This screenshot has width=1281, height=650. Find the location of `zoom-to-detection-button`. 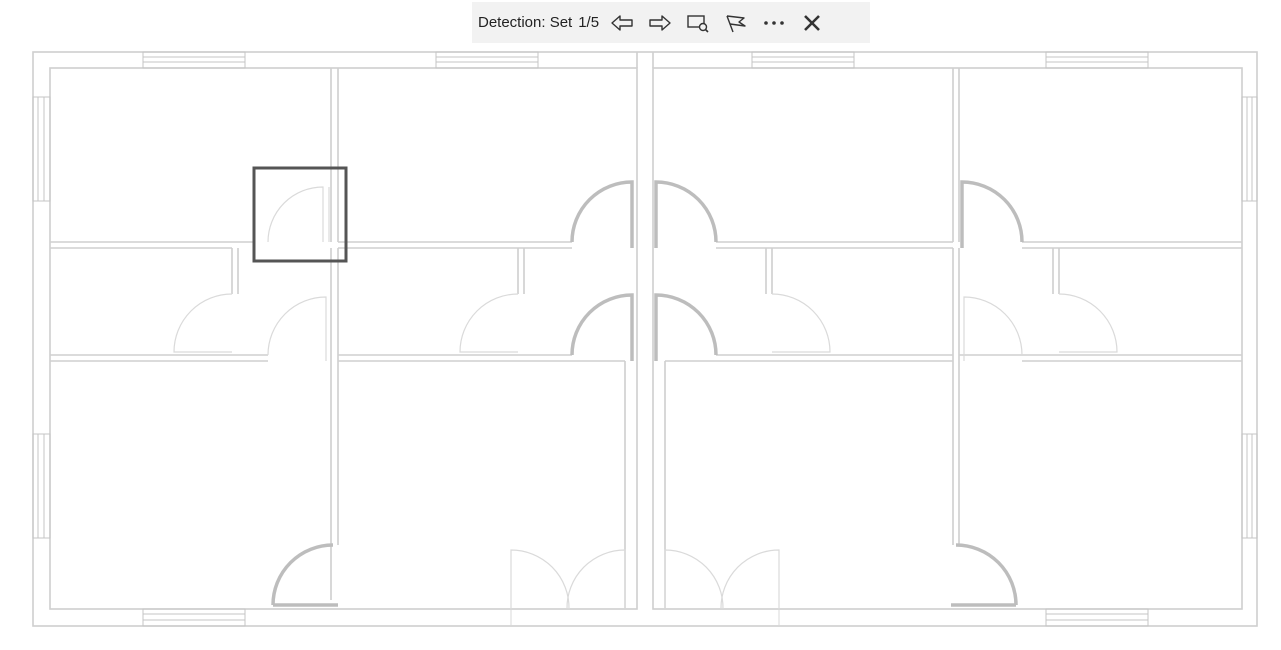

zoom-to-detection-button is located at coordinates (698, 23).